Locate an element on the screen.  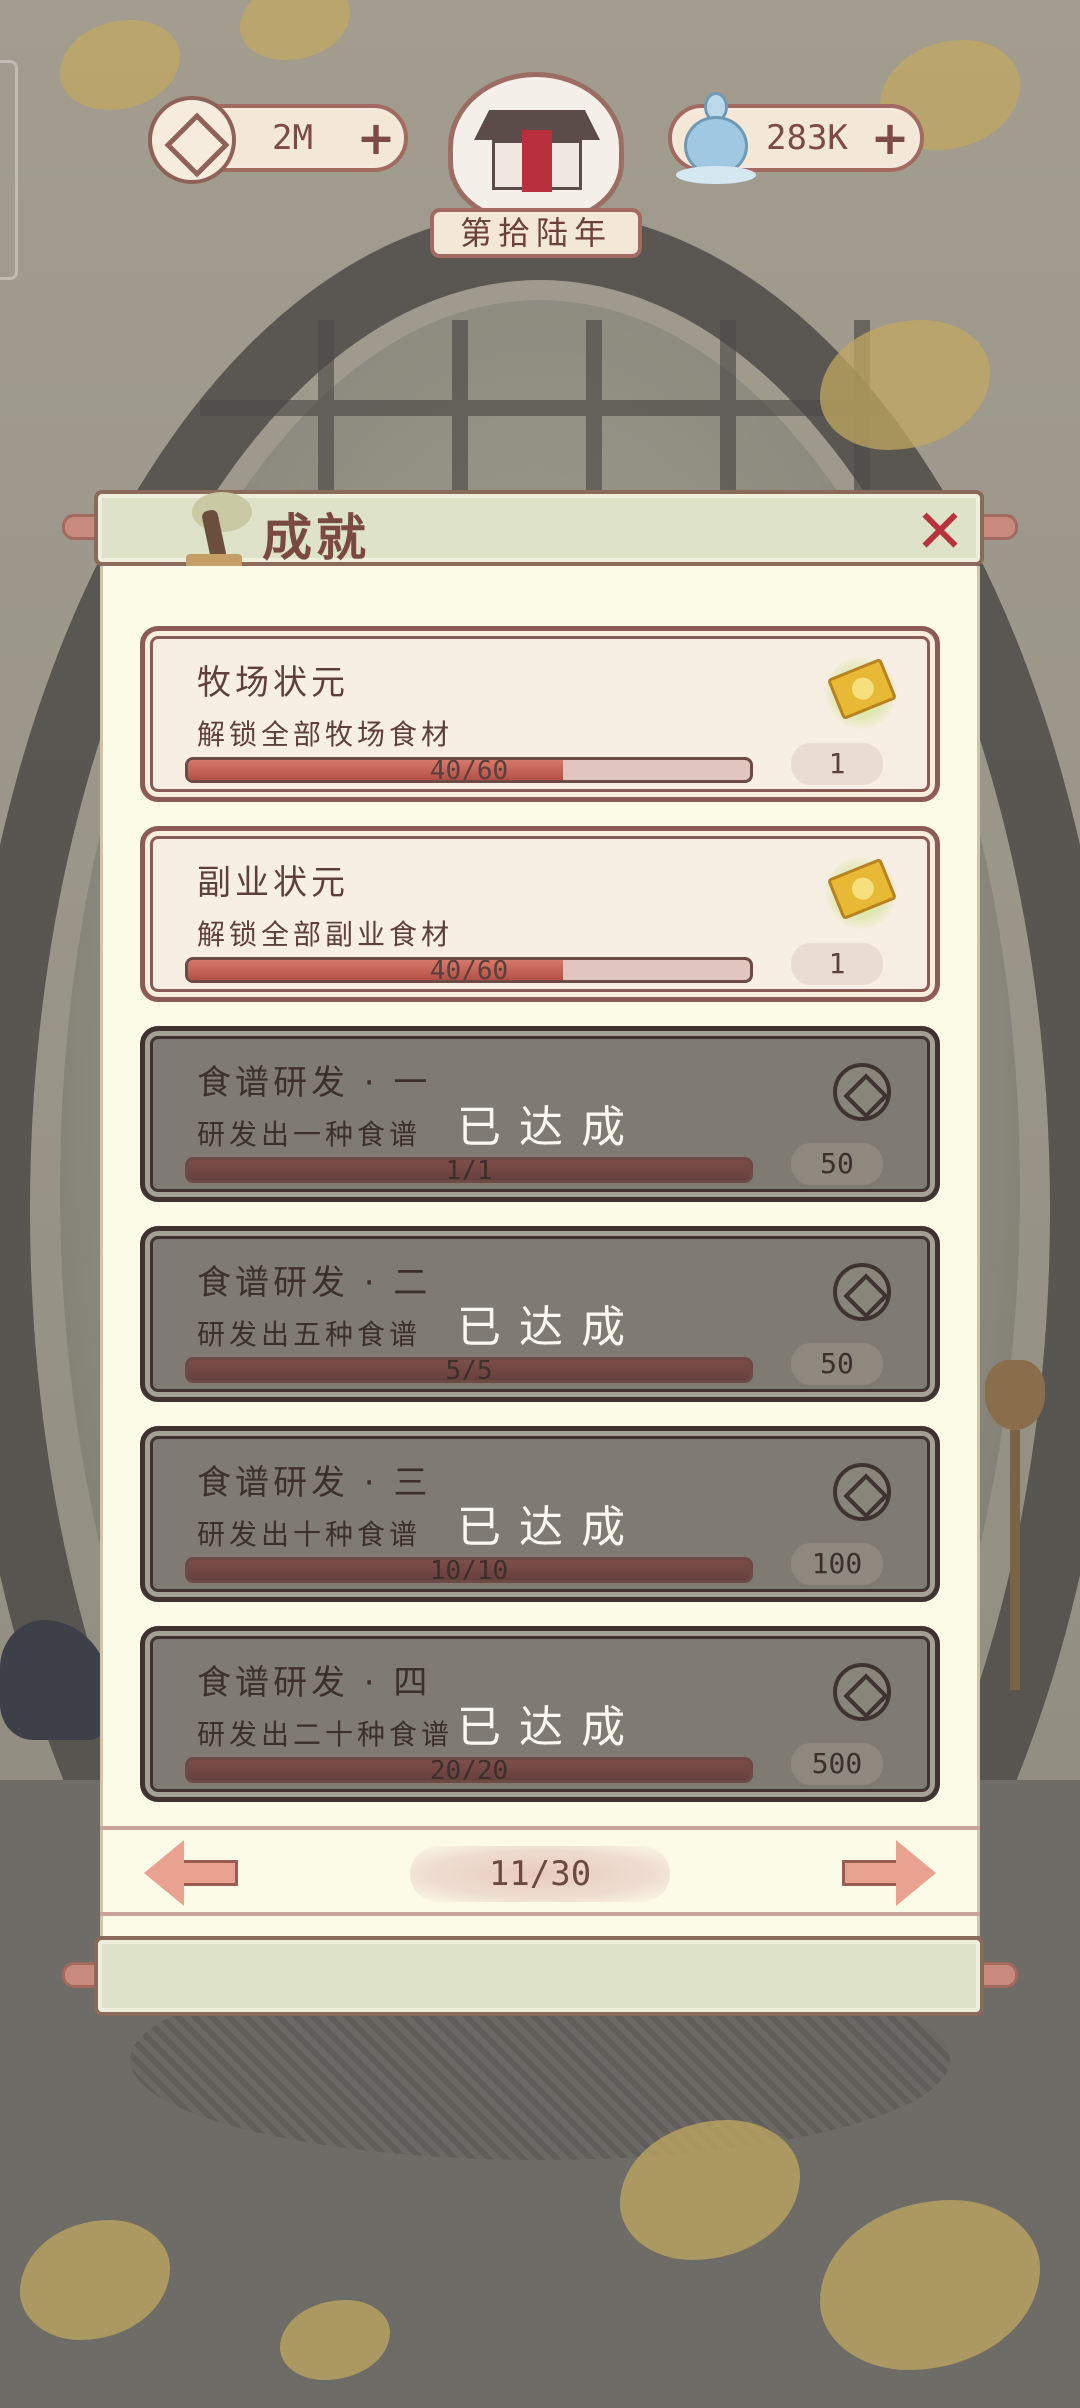
lamp-pole is located at coordinates (1015, 1560).